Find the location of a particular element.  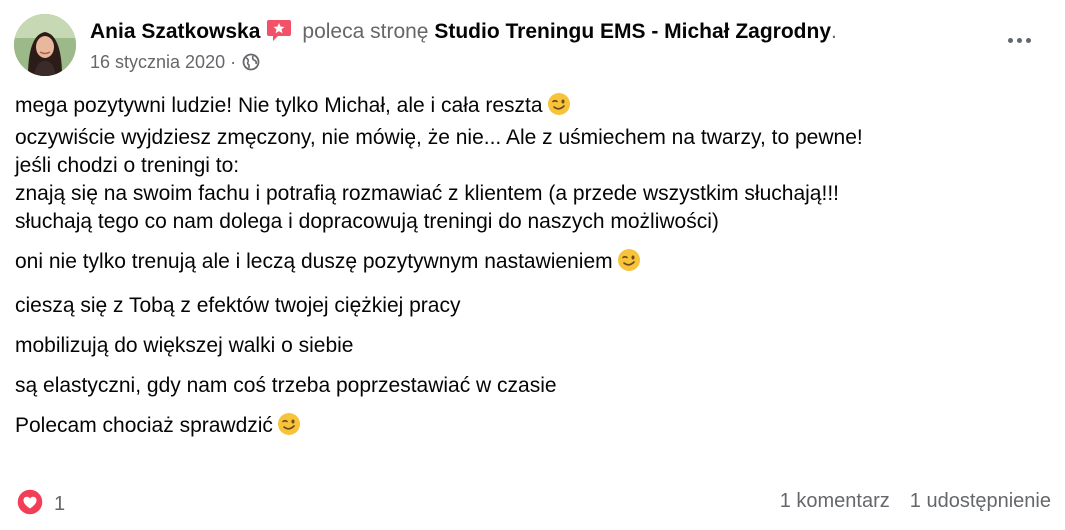

text-line: Polecam chociaż sprawdzić is located at coordinates (144, 425).